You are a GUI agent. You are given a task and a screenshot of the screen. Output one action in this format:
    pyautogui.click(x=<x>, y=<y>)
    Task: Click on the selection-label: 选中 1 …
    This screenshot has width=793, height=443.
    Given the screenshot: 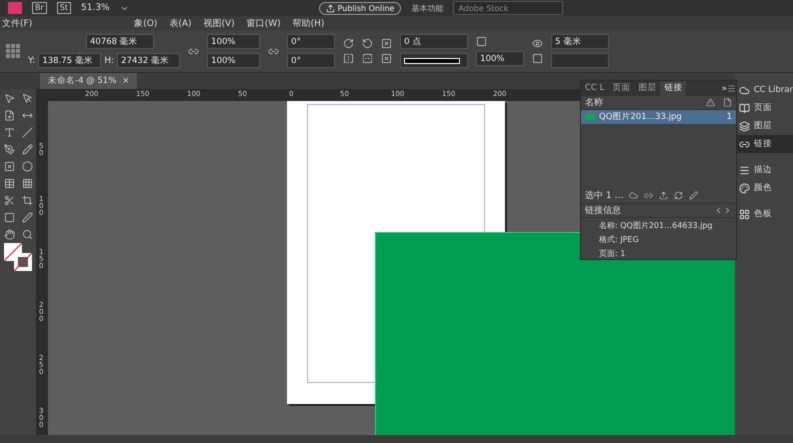 What is the action you would take?
    pyautogui.click(x=604, y=195)
    